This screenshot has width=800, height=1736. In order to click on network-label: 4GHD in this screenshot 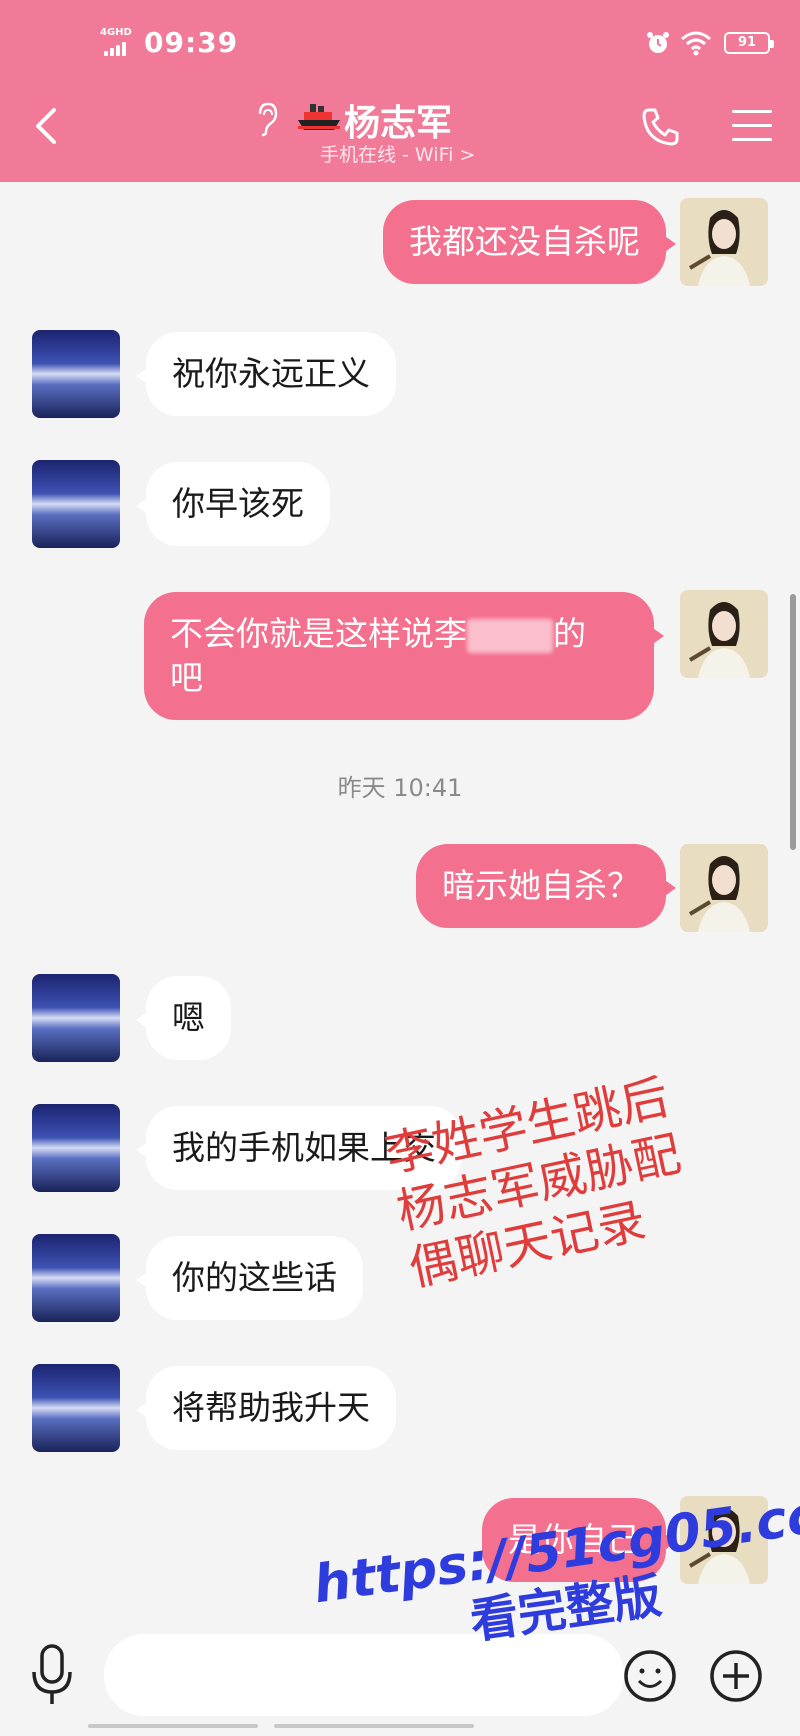, I will do `click(116, 32)`.